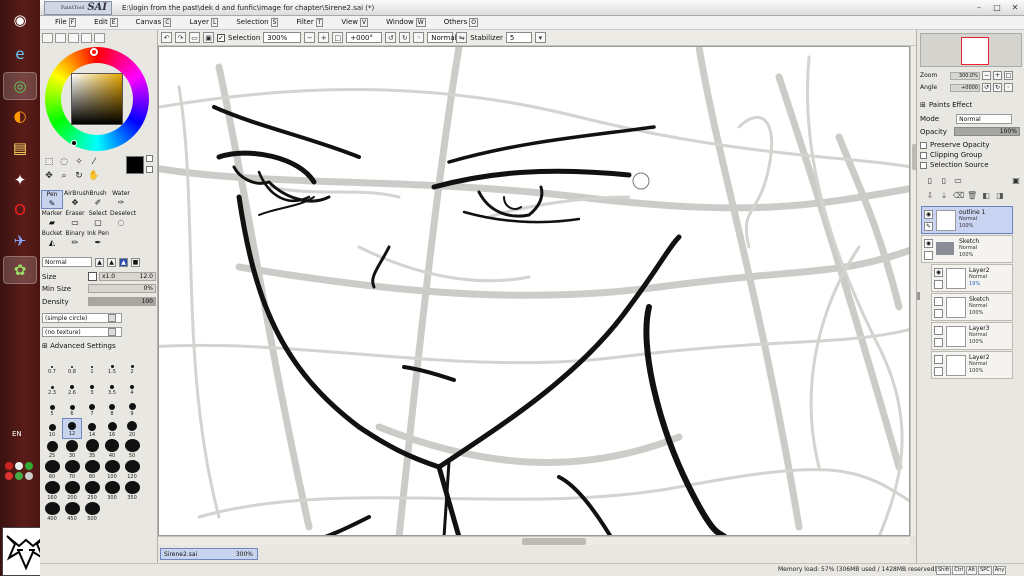  What do you see at coordinates (9, 476) in the screenshot?
I see `tray-flag-icon` at bounding box center [9, 476].